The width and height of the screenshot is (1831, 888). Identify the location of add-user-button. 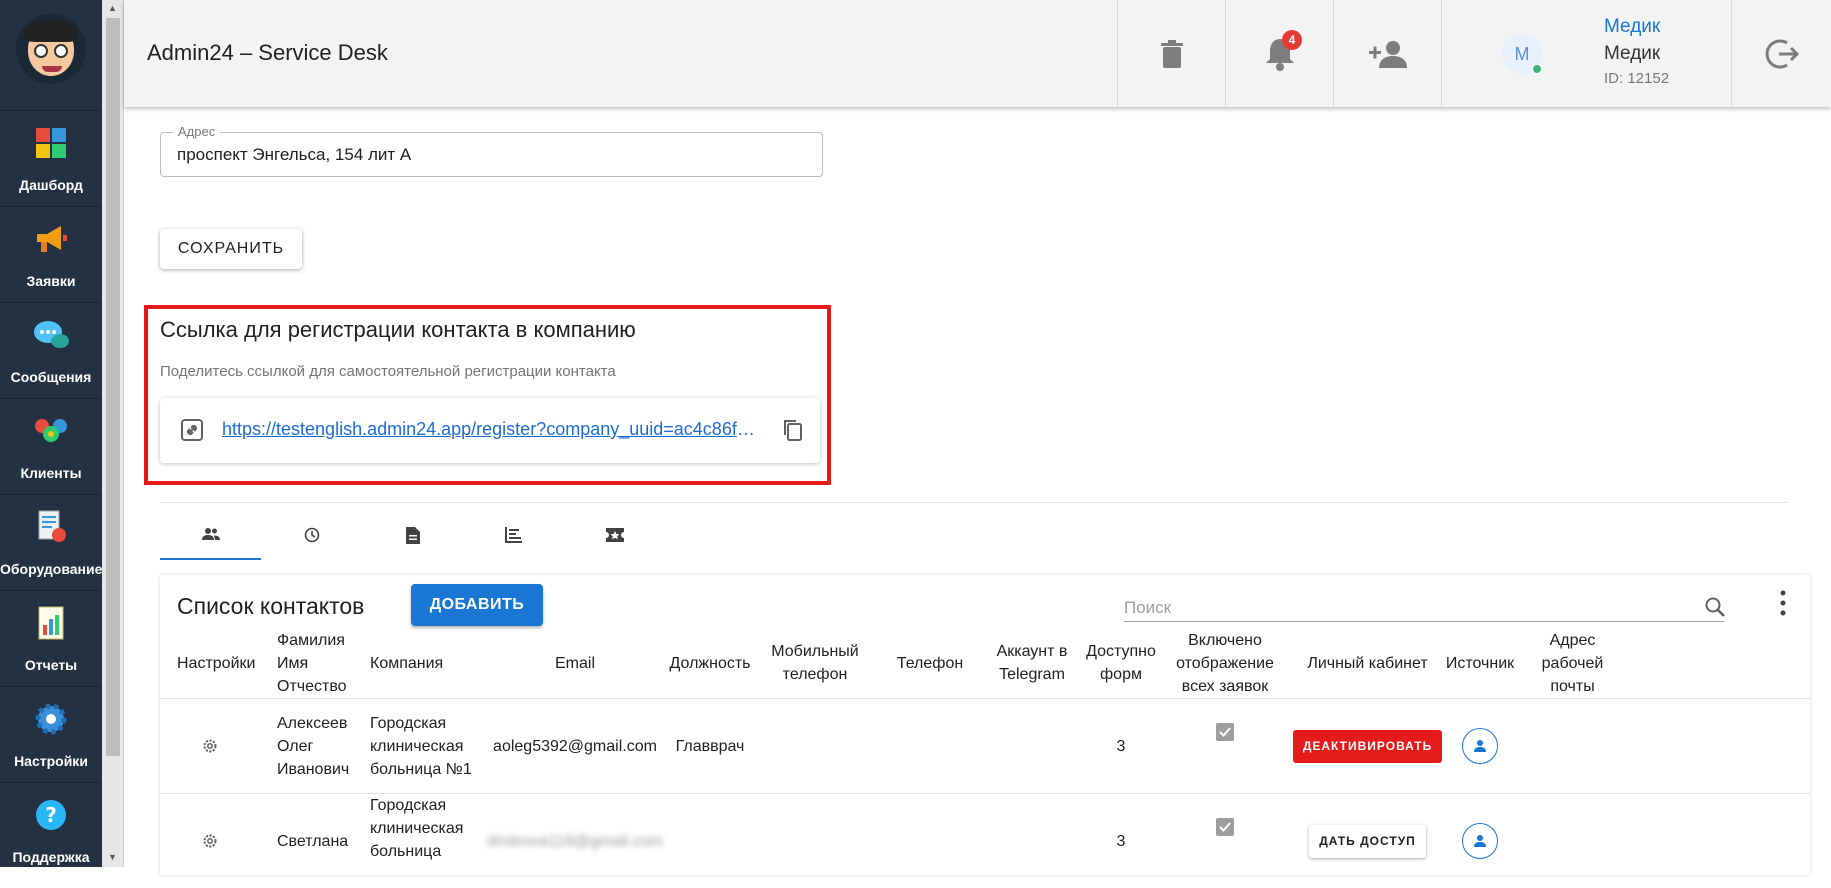
(1387, 53).